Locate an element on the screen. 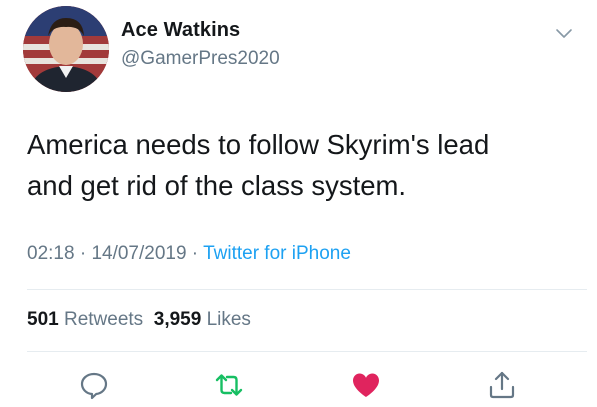 This screenshot has width=597, height=407. share-icon is located at coordinates (502, 385).